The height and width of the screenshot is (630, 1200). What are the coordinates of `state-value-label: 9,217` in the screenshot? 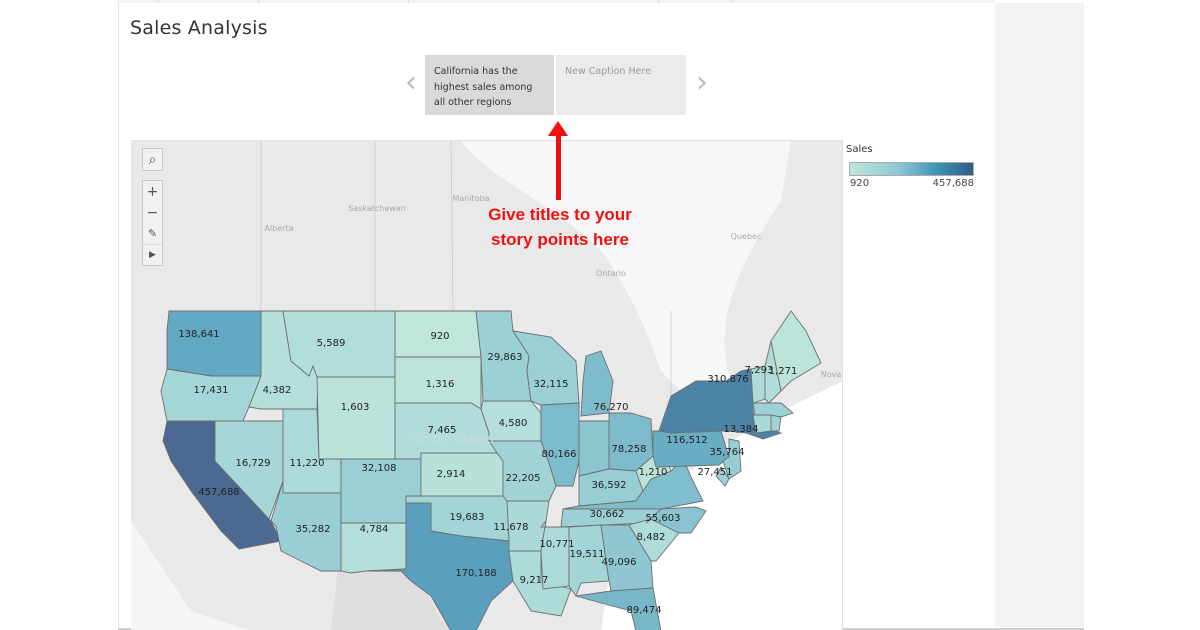 It's located at (534, 580).